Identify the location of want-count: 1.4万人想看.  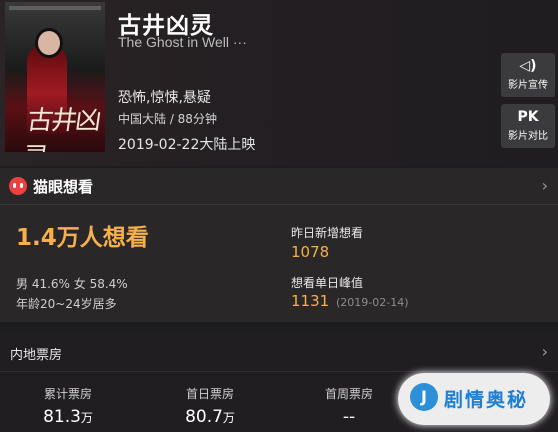
(82, 238).